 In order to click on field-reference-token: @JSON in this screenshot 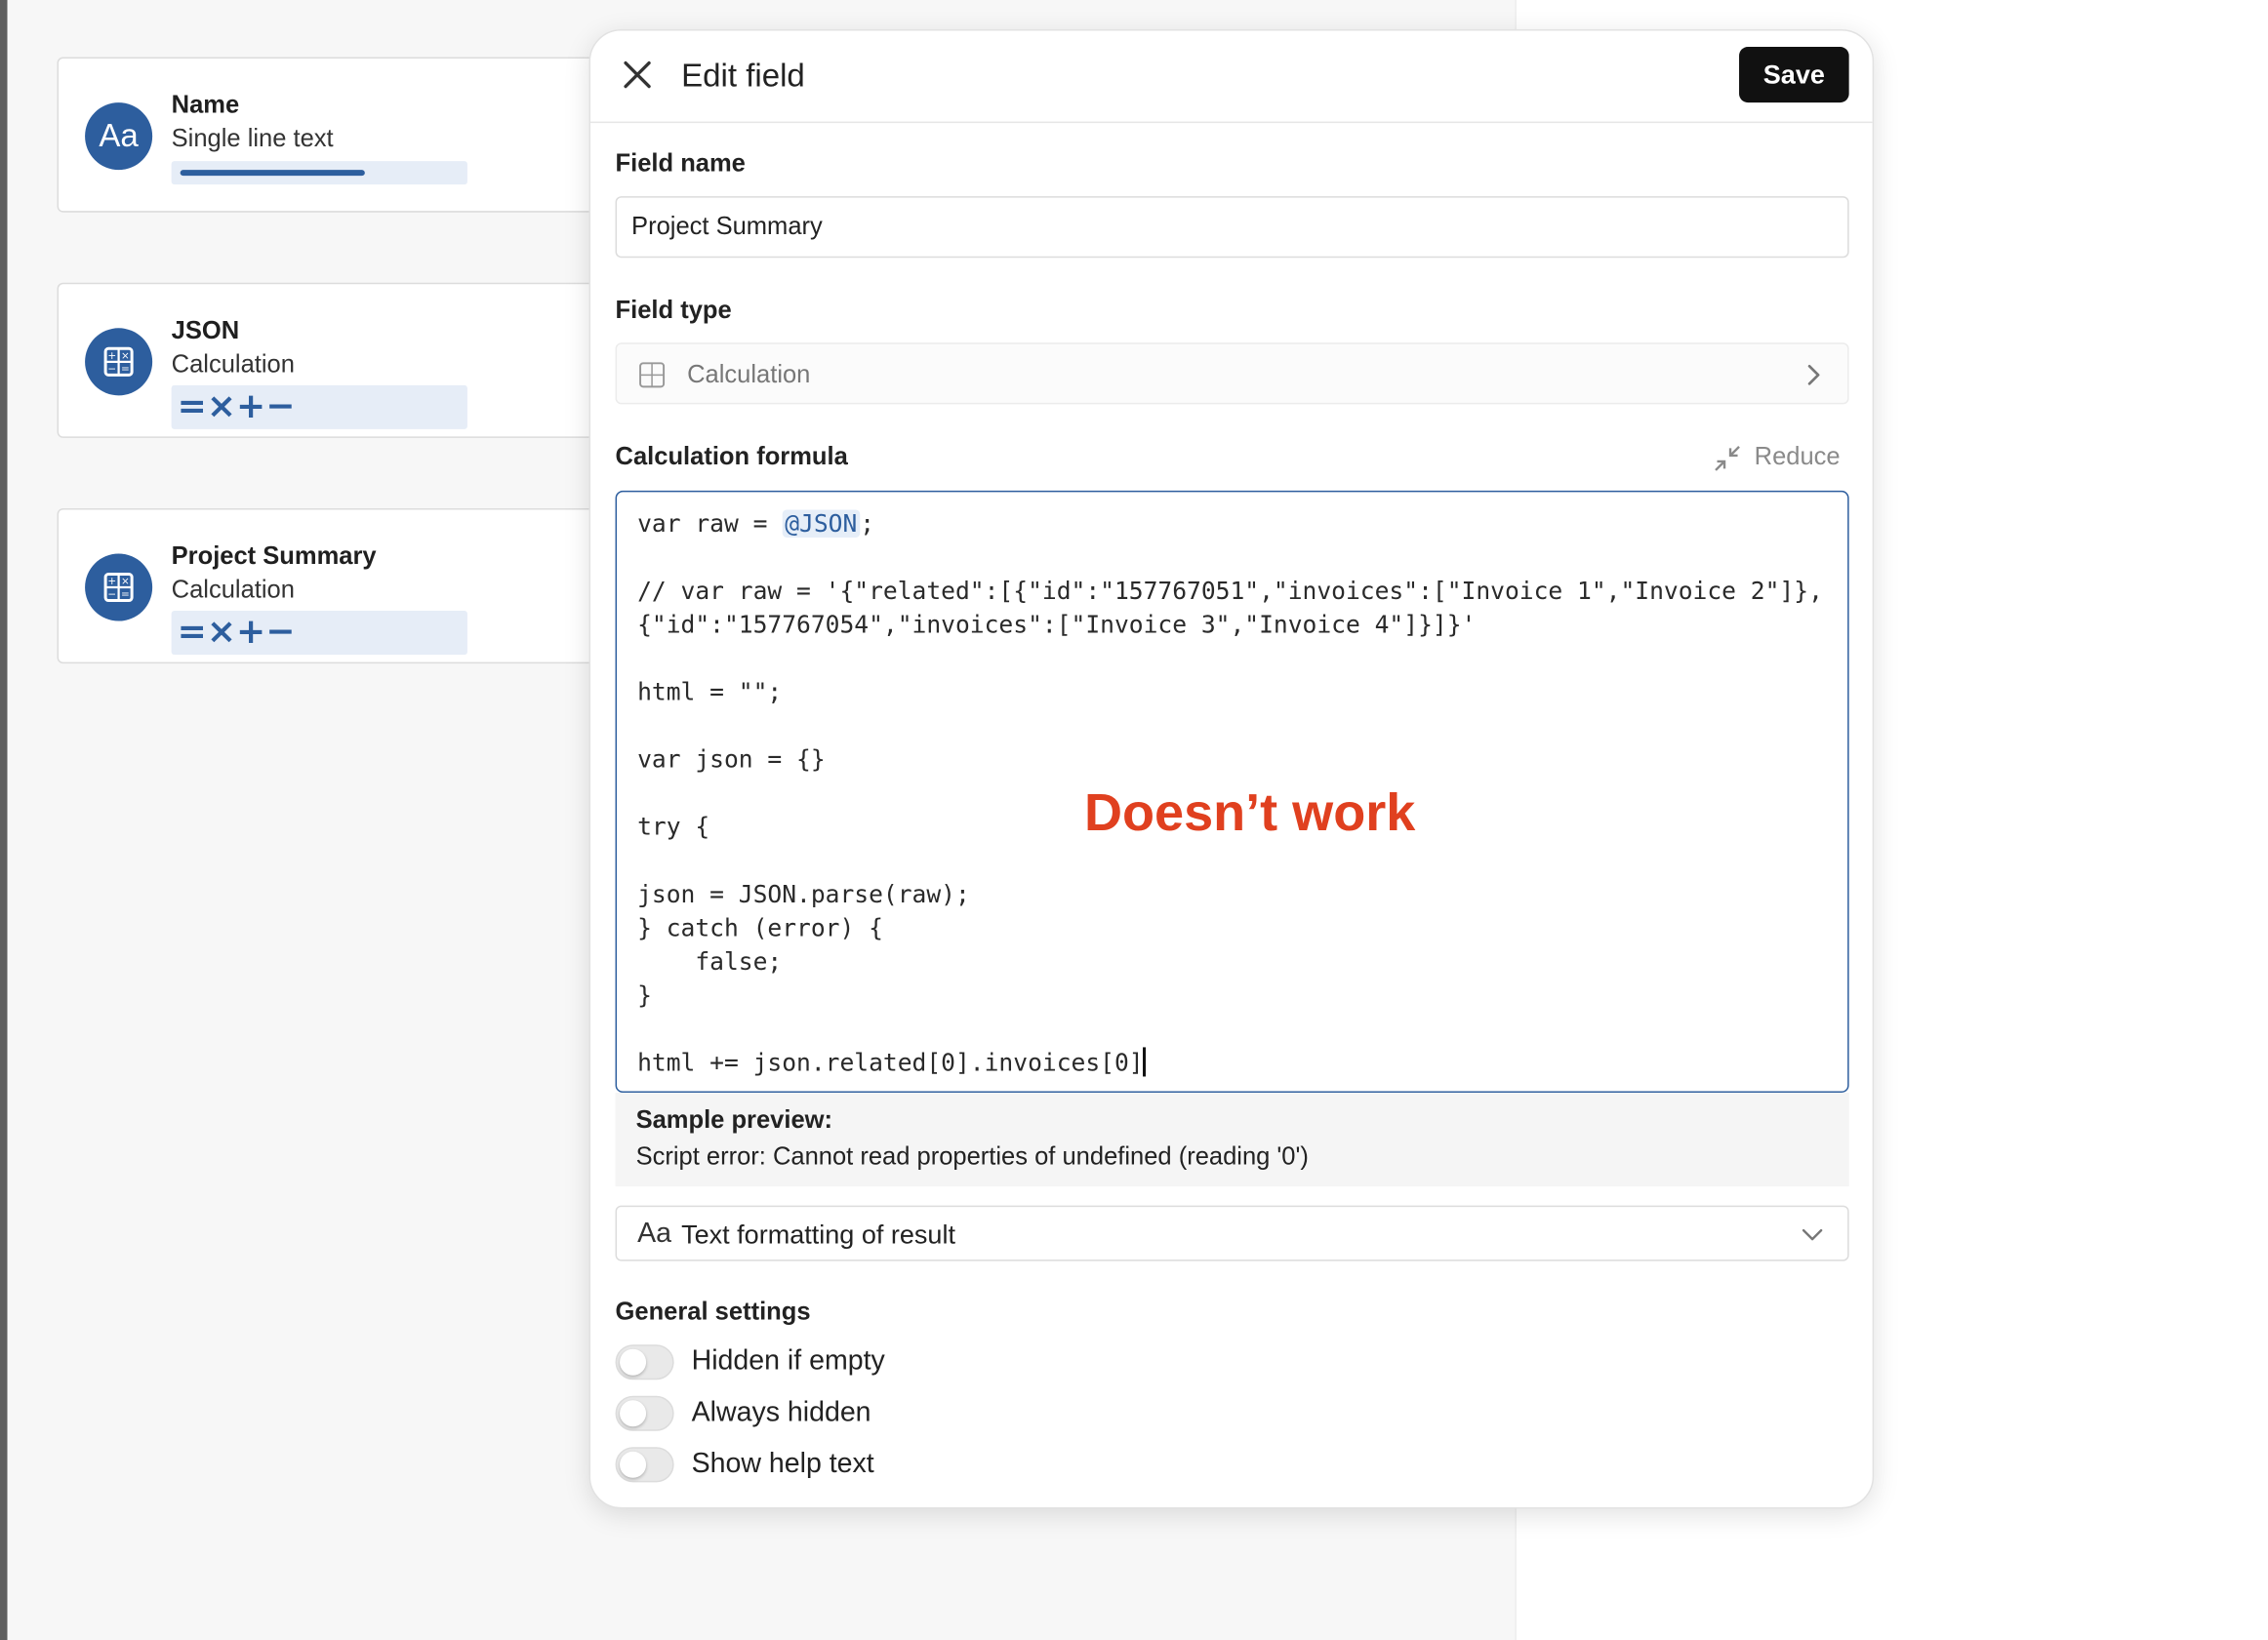, I will do `click(822, 523)`.